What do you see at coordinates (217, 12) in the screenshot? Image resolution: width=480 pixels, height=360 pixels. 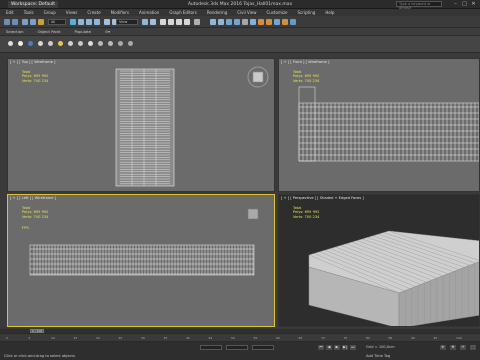 I see `menu-rendering: Rendering` at bounding box center [217, 12].